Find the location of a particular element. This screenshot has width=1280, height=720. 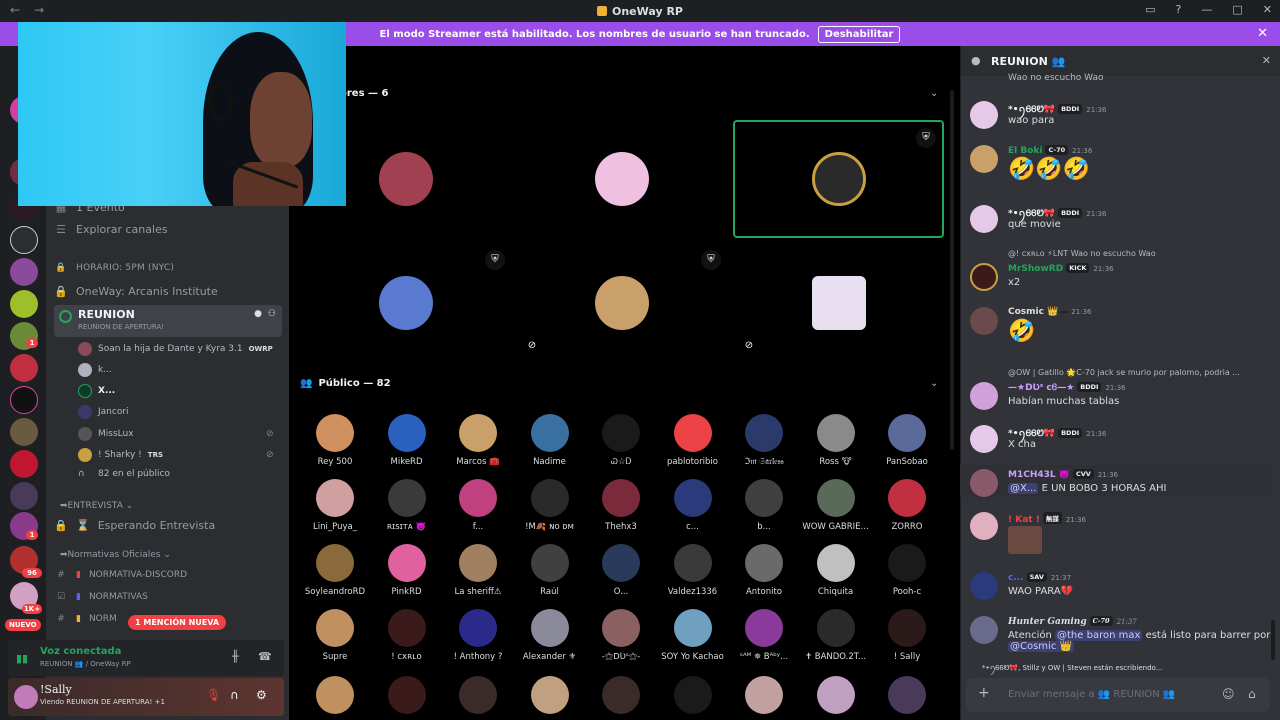

chat-input-box: + Enviar mensaje a 👥 REUNION 👥 ☺ ⌂ is located at coordinates (1118, 695).